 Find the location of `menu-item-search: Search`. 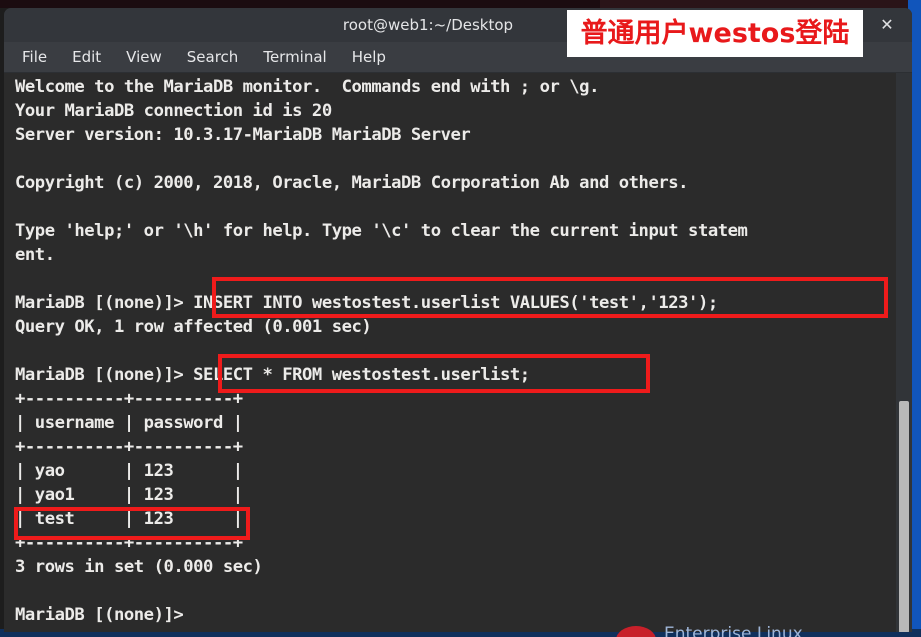

menu-item-search: Search is located at coordinates (213, 57).